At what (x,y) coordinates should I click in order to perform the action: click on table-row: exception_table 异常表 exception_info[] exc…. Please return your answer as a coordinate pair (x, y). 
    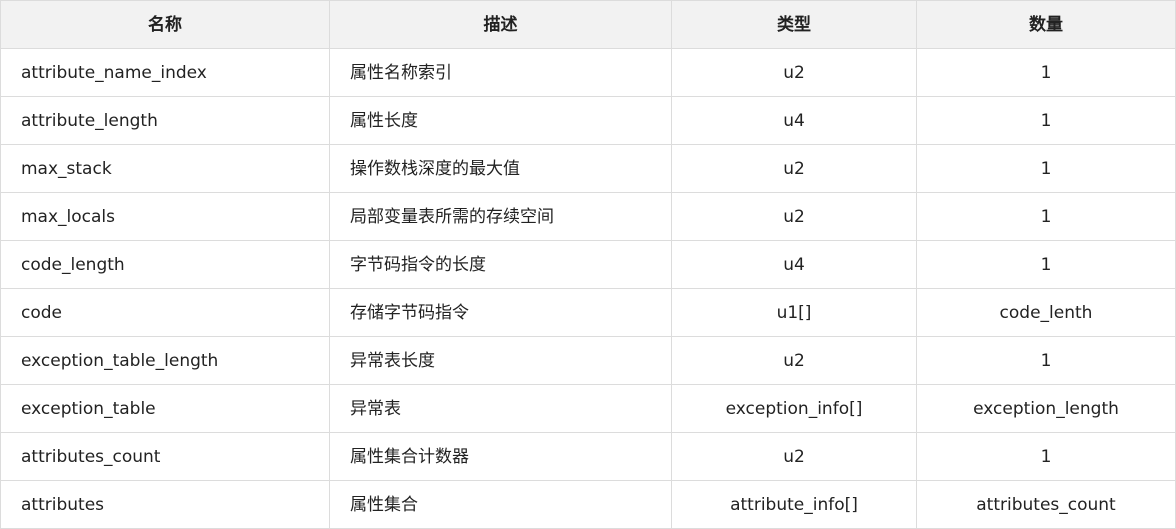
    Looking at the image, I should click on (588, 408).